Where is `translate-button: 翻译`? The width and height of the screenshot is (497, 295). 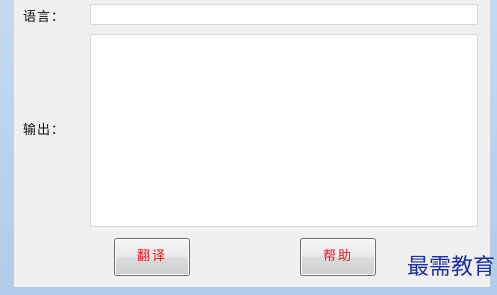
translate-button: 翻译 is located at coordinates (152, 257).